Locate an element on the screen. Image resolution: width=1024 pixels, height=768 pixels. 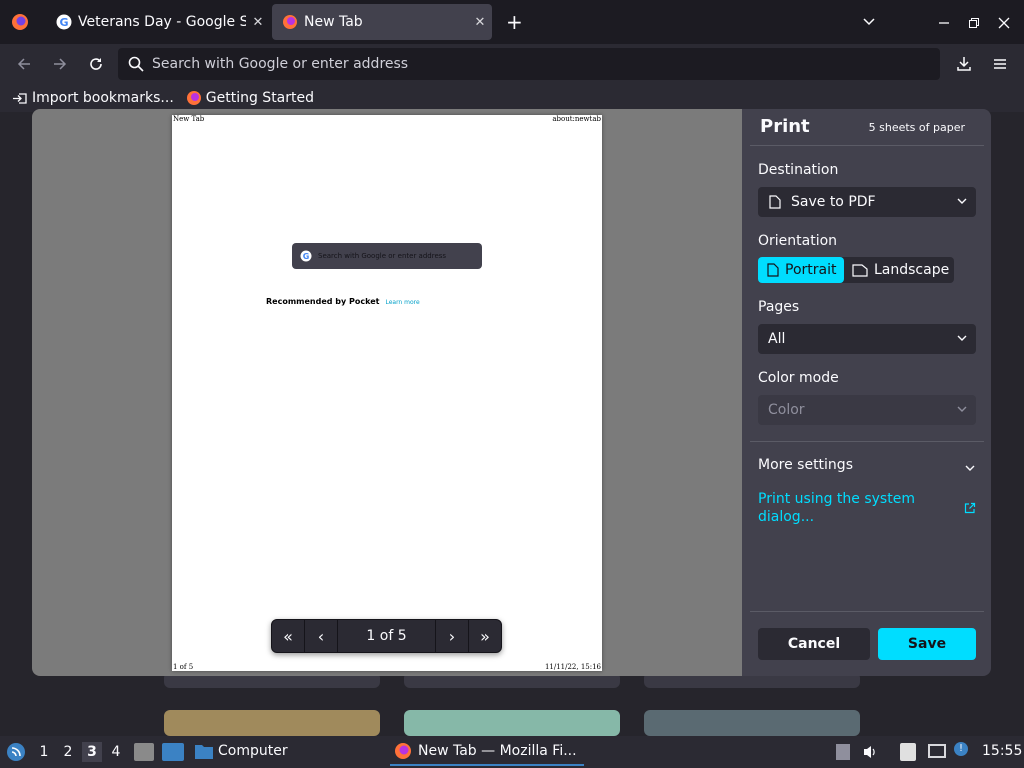
portrait-label: Portrait is located at coordinates (811, 270).